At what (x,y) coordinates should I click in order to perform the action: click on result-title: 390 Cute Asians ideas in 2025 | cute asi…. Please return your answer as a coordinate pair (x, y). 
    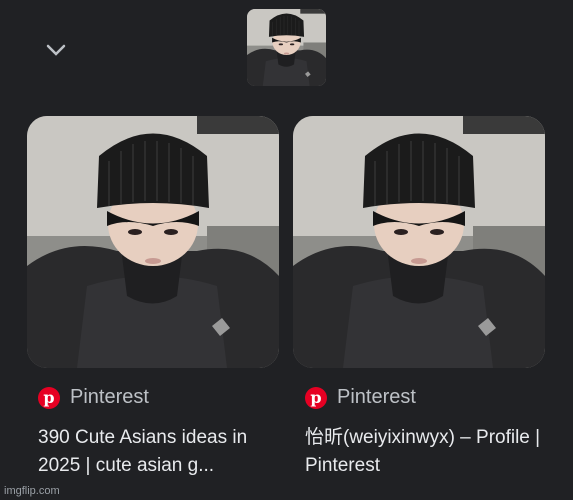
    Looking at the image, I should click on (158, 452).